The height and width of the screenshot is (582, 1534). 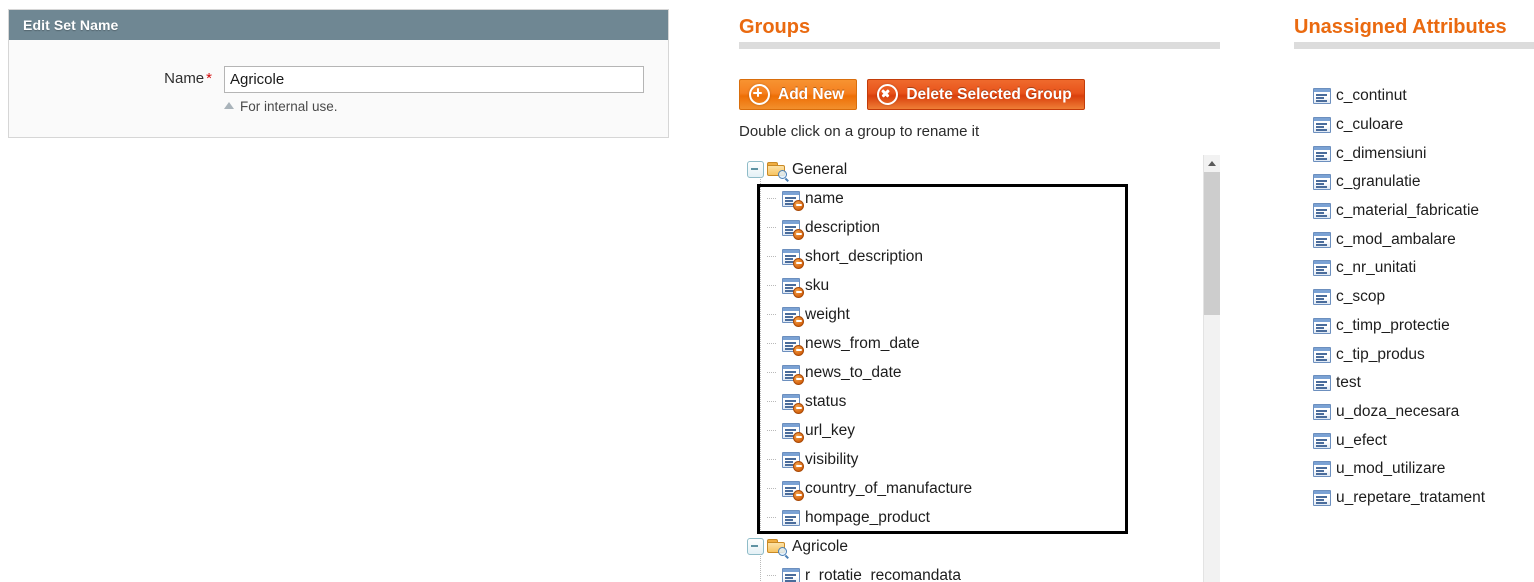 I want to click on tree-attribute-row: weight, so click(x=971, y=314).